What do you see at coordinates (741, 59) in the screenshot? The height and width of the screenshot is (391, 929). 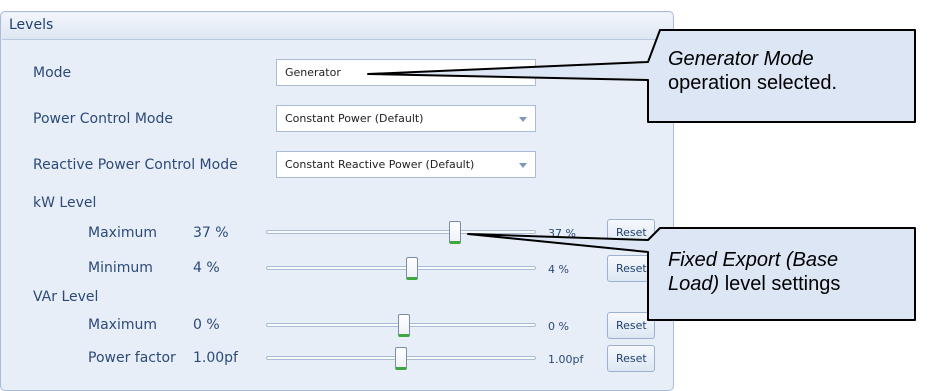 I see `callout-mode-italic: Generator Mode` at bounding box center [741, 59].